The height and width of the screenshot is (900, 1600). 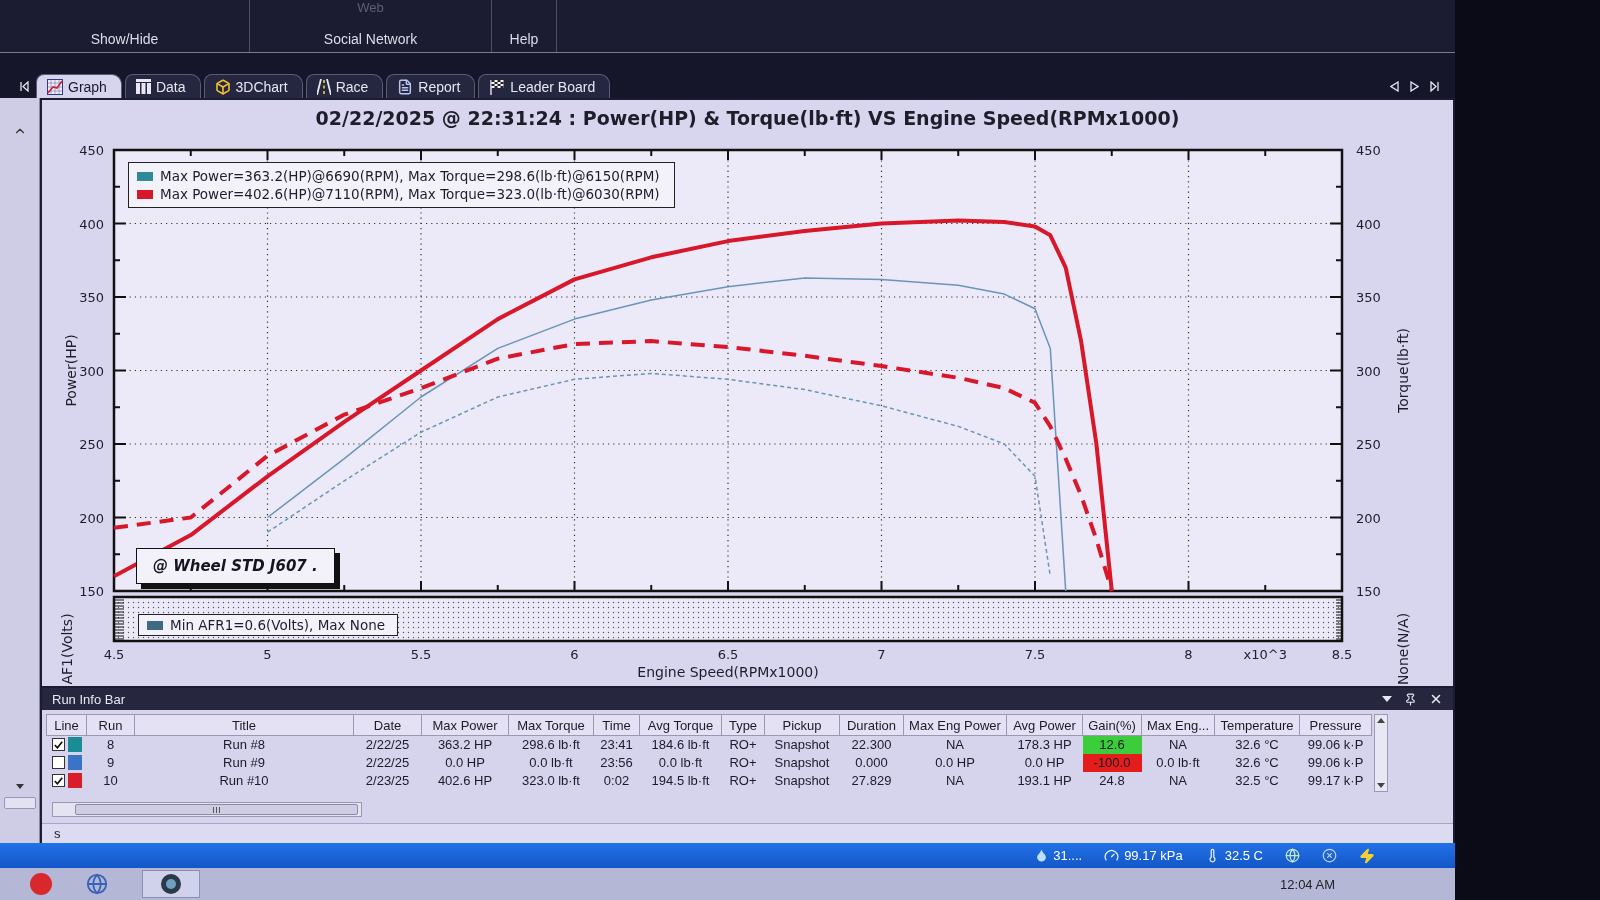 What do you see at coordinates (114, 654) in the screenshot?
I see `axis-tick-label: 4.5` at bounding box center [114, 654].